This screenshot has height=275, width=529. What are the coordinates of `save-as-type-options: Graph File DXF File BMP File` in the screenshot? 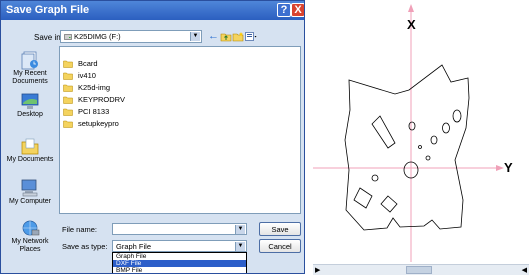 It's located at (179, 262).